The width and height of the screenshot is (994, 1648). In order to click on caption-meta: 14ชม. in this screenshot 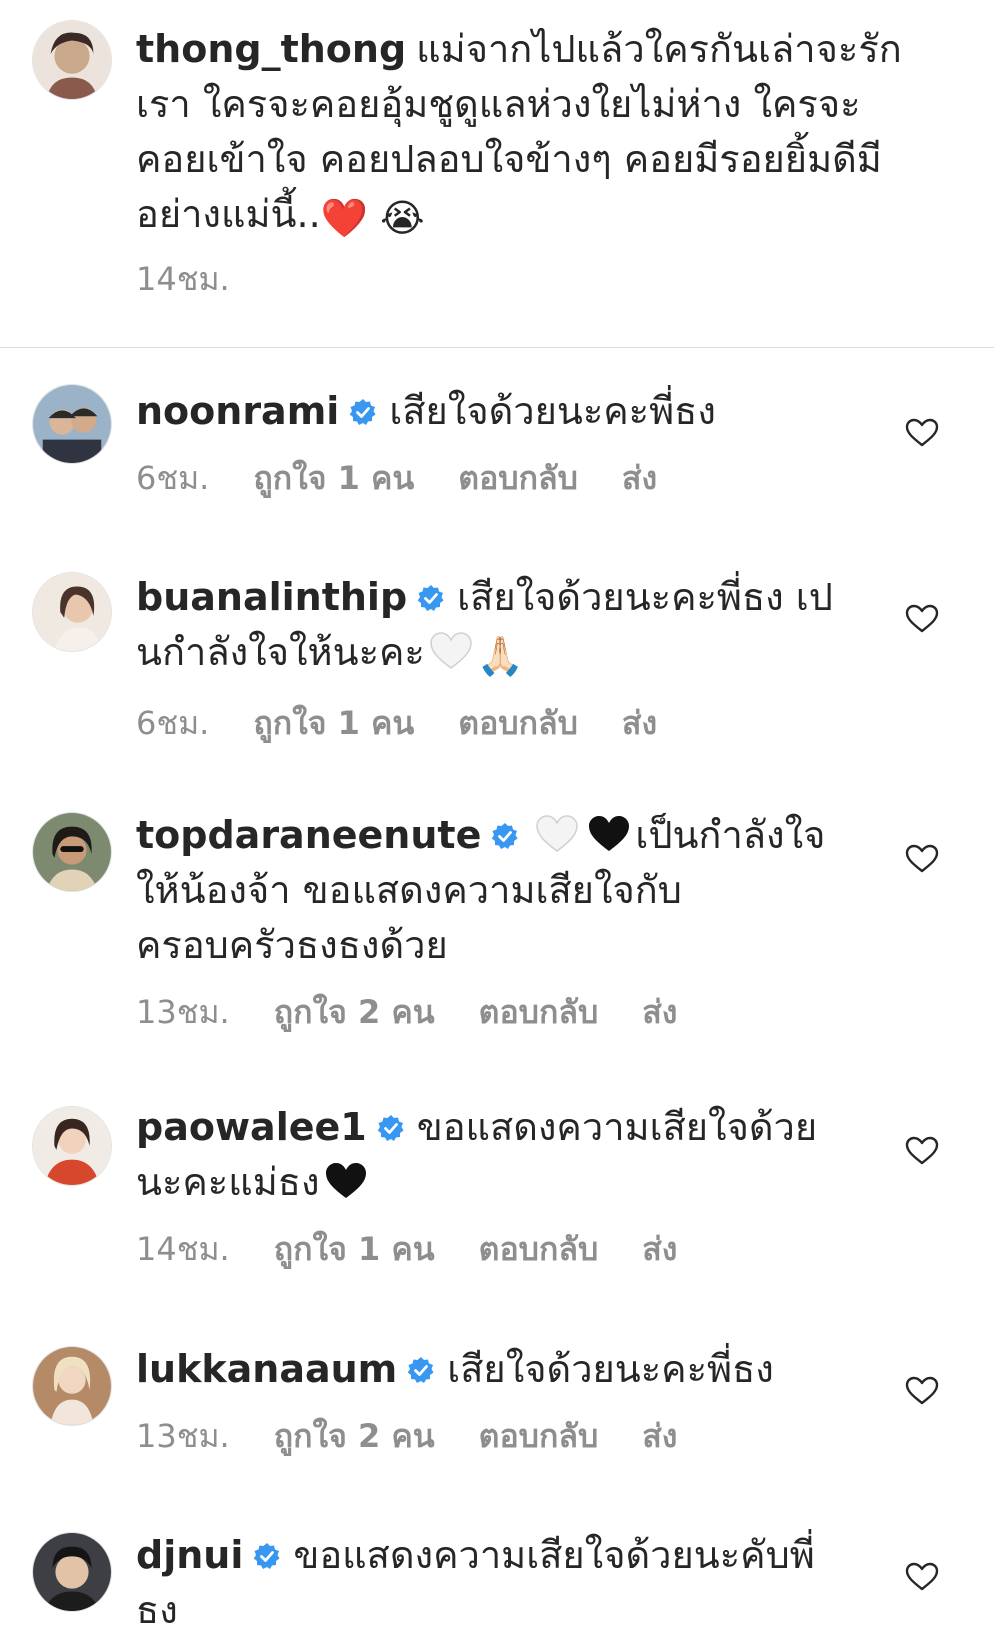, I will do `click(526, 279)`.